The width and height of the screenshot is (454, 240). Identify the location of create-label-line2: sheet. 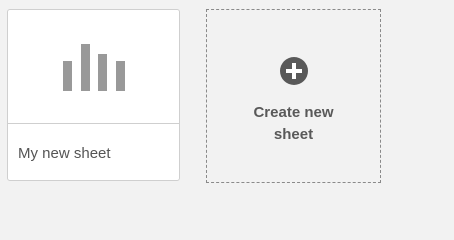
(293, 134).